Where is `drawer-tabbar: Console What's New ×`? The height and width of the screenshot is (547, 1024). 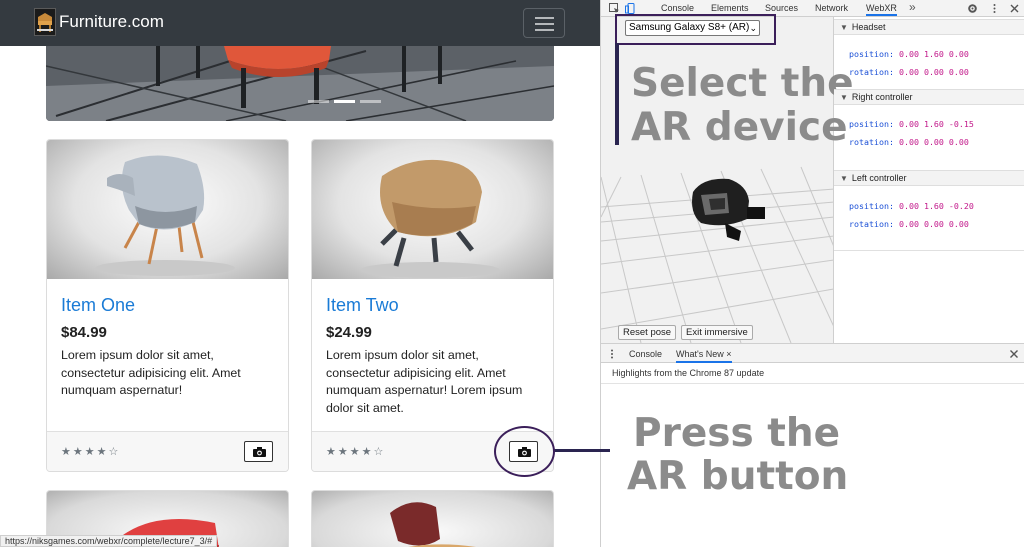
drawer-tabbar: Console What's New × is located at coordinates (812, 353).